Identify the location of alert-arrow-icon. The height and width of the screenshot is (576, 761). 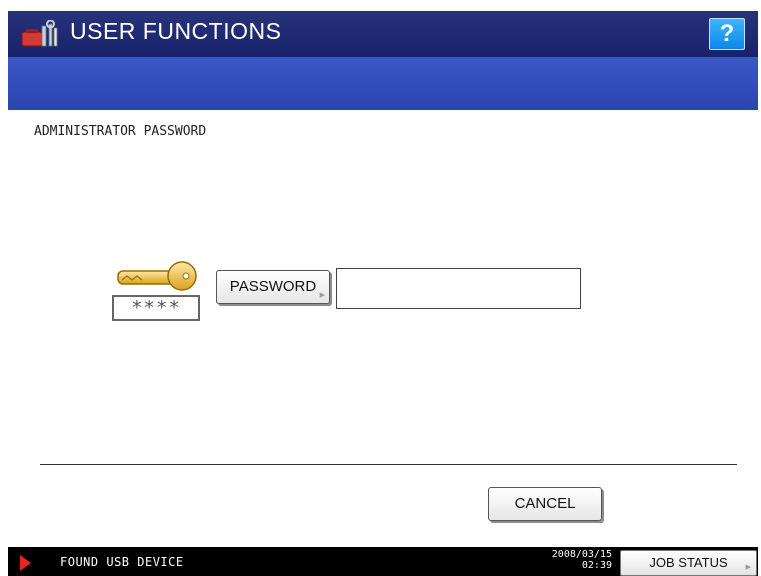
(25, 563).